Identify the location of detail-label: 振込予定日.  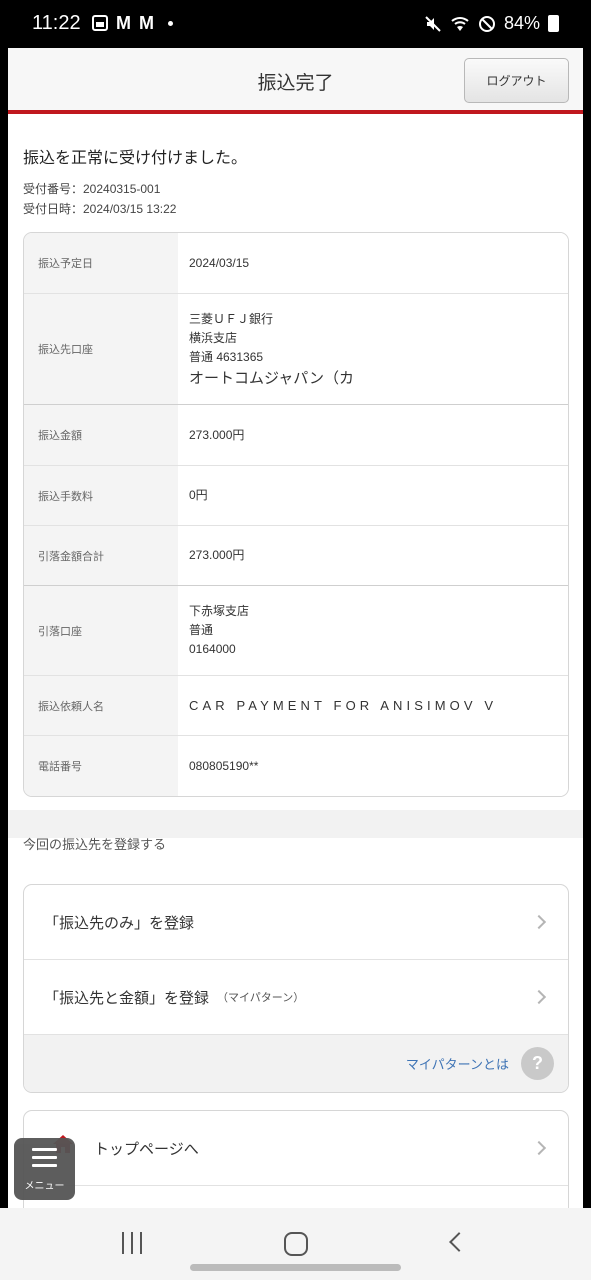
(101, 263).